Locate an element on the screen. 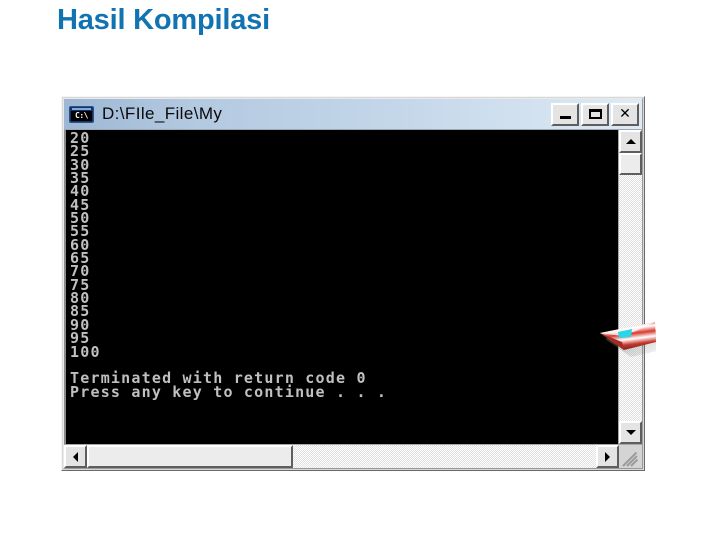  console-line: 30 is located at coordinates (80, 164).